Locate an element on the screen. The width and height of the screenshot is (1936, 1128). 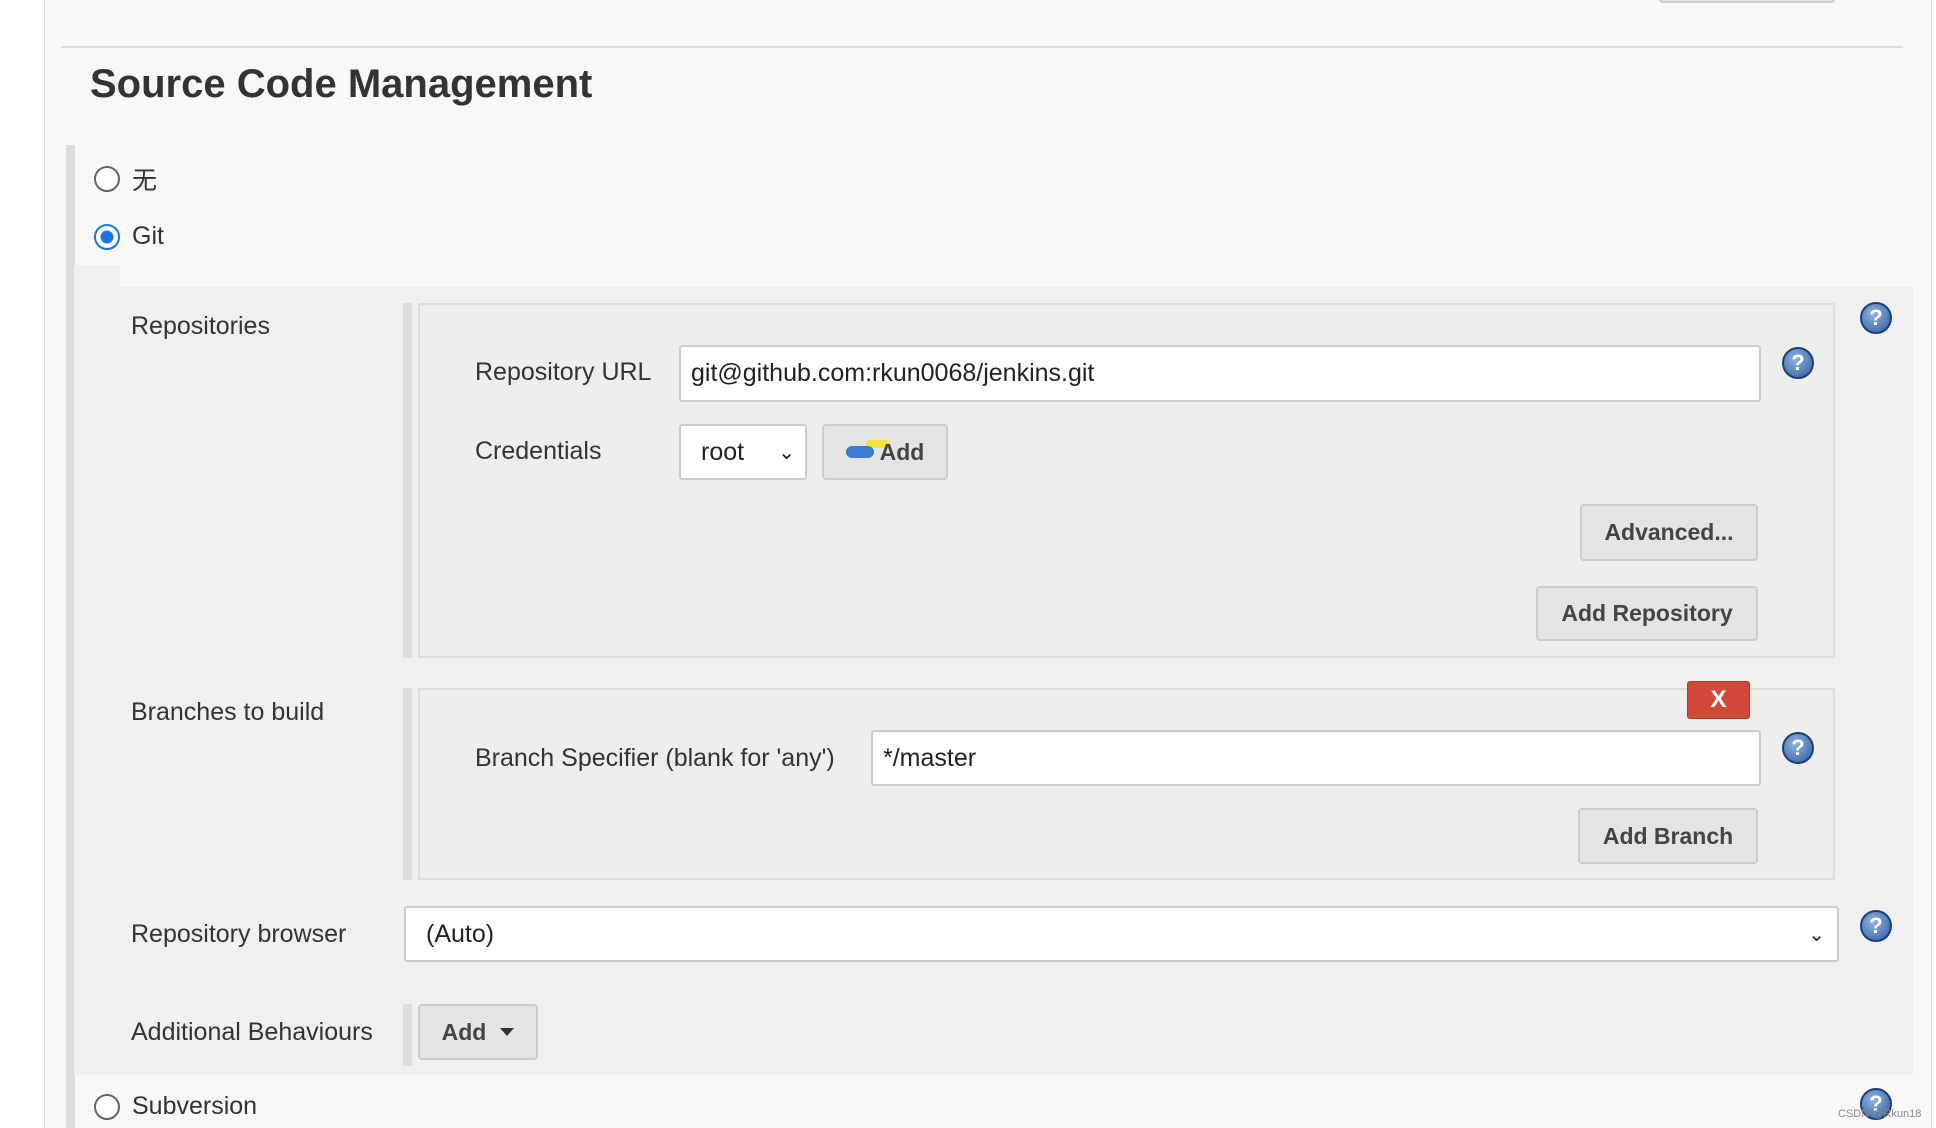
git-section-notch is located at coordinates (97, 276).